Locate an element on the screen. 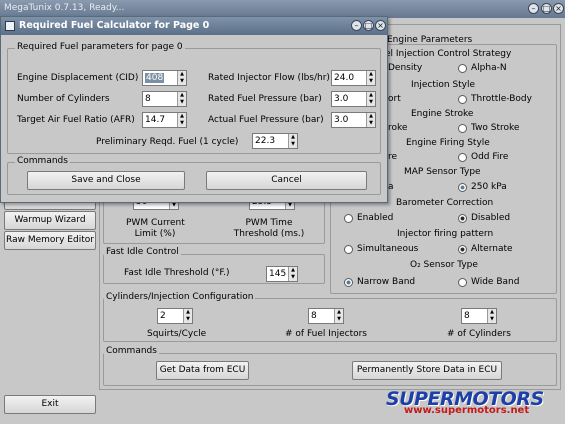 This screenshot has height=424, width=565. engine-firing-option-1: re is located at coordinates (392, 157).